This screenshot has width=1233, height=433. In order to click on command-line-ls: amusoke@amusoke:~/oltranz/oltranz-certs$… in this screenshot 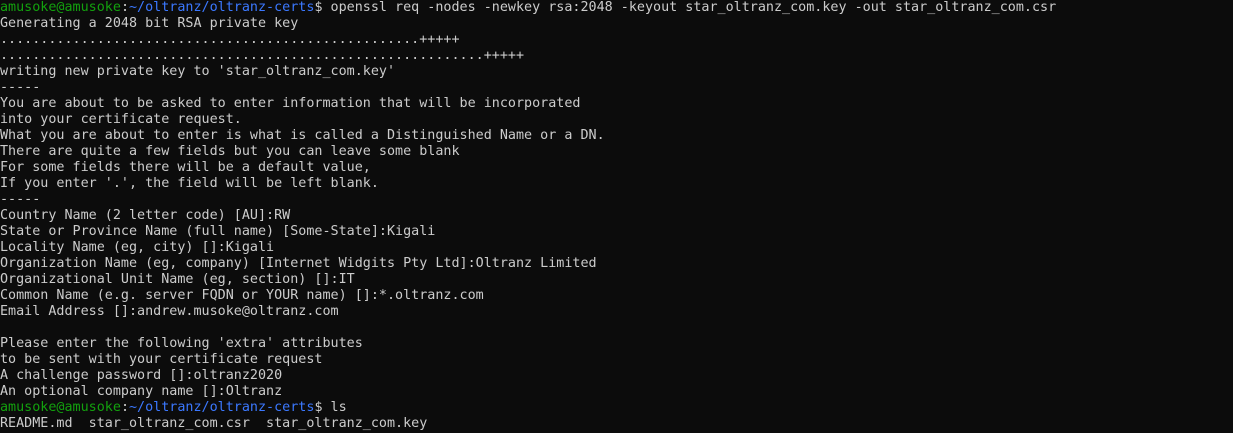, I will do `click(616, 408)`.